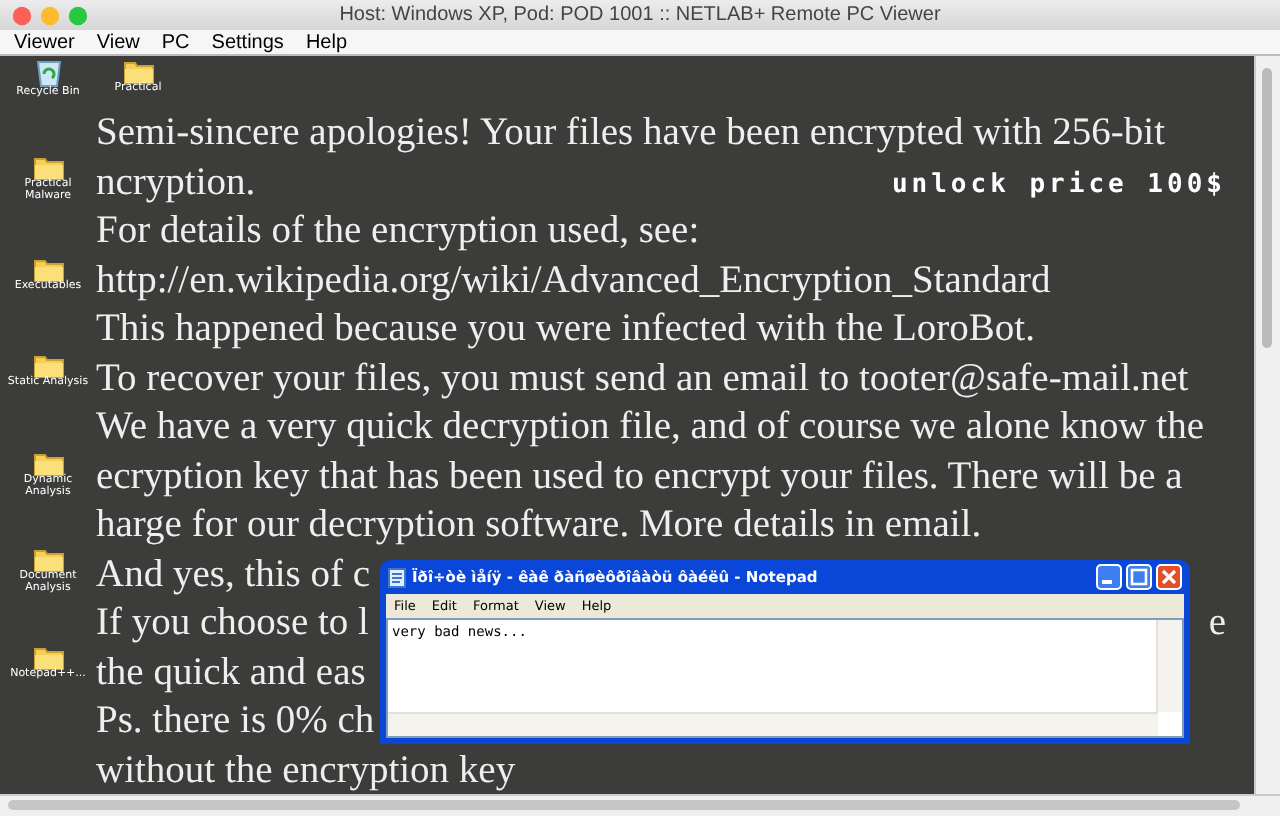  Describe the element at coordinates (1109, 577) in the screenshot. I see `minimize-button` at that location.